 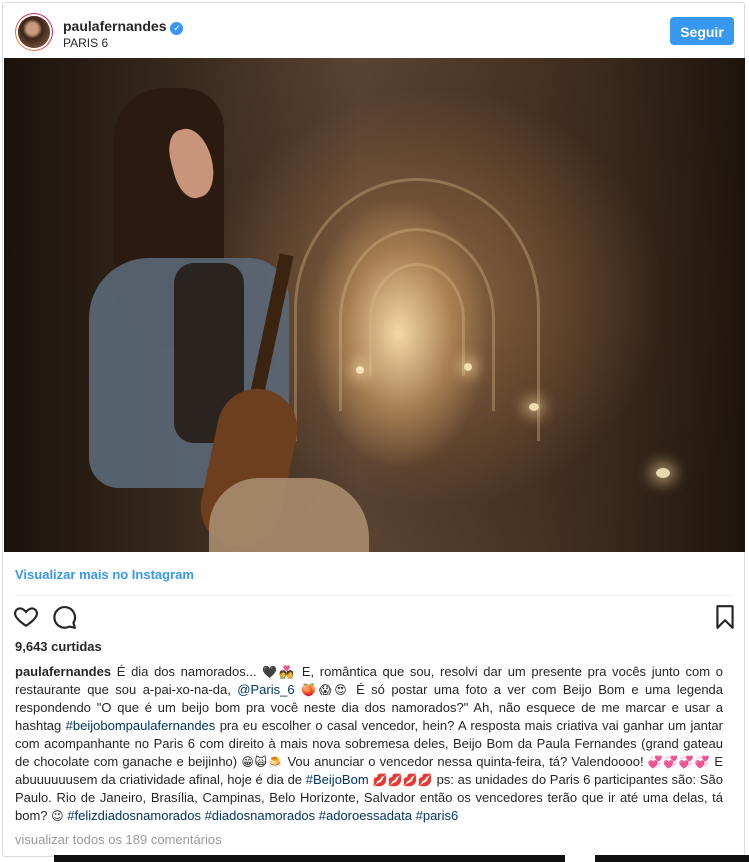 I want to click on heart-icon, so click(x=26, y=616).